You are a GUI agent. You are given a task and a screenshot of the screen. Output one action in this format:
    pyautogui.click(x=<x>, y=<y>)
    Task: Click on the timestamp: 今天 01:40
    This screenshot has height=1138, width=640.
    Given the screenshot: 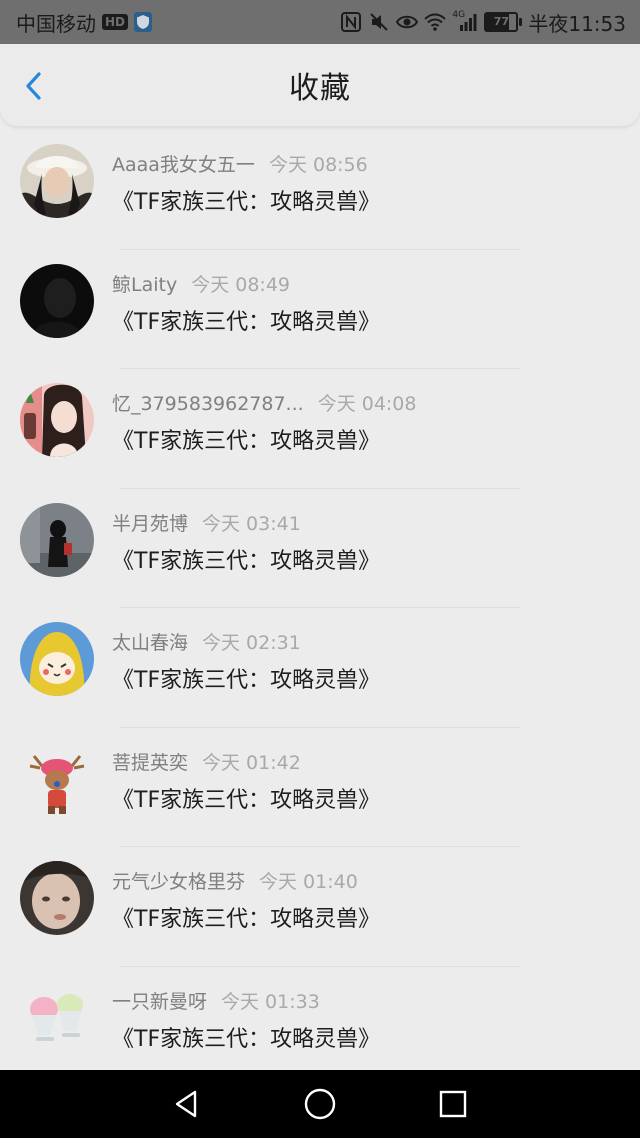 What is the action you would take?
    pyautogui.click(x=308, y=882)
    